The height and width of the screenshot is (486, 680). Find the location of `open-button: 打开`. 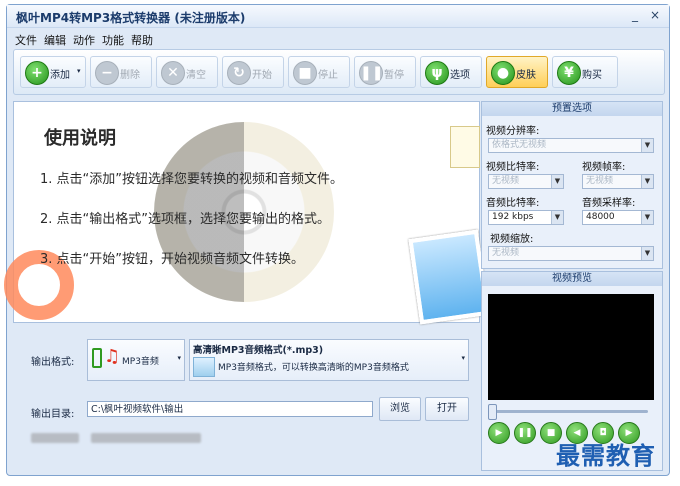

open-button: 打开 is located at coordinates (447, 409).